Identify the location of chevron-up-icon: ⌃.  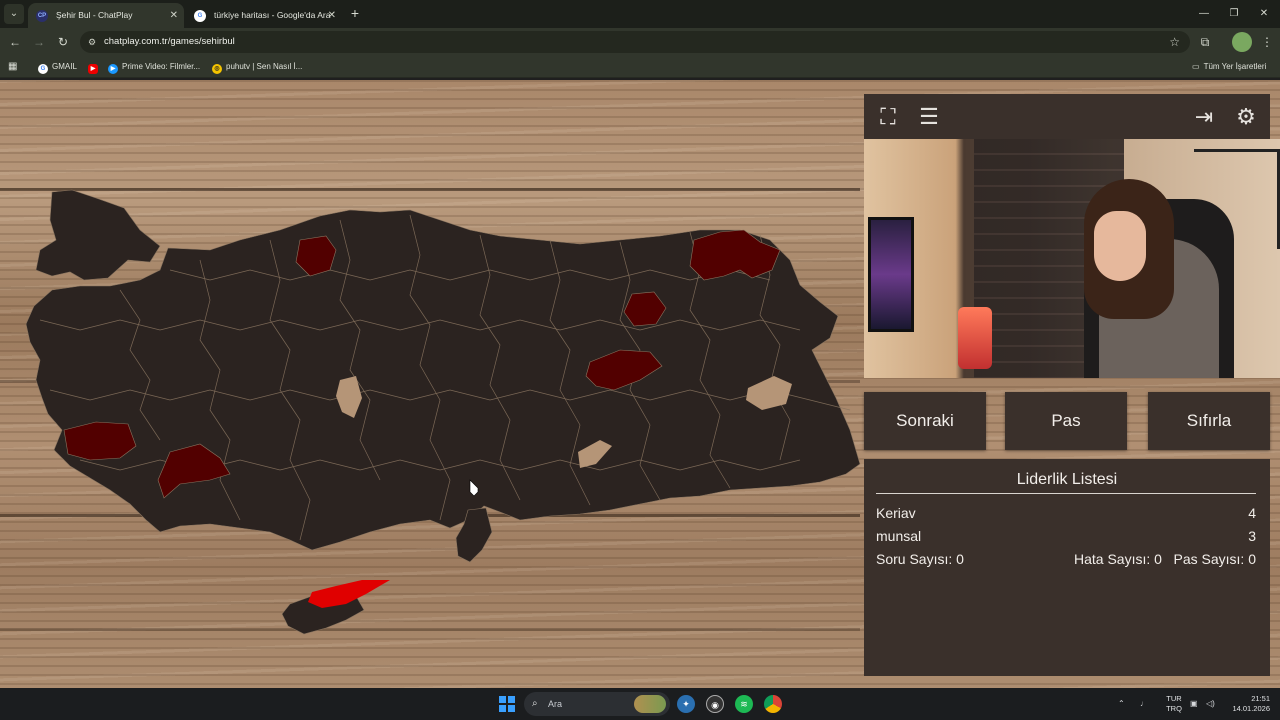
(1121, 704).